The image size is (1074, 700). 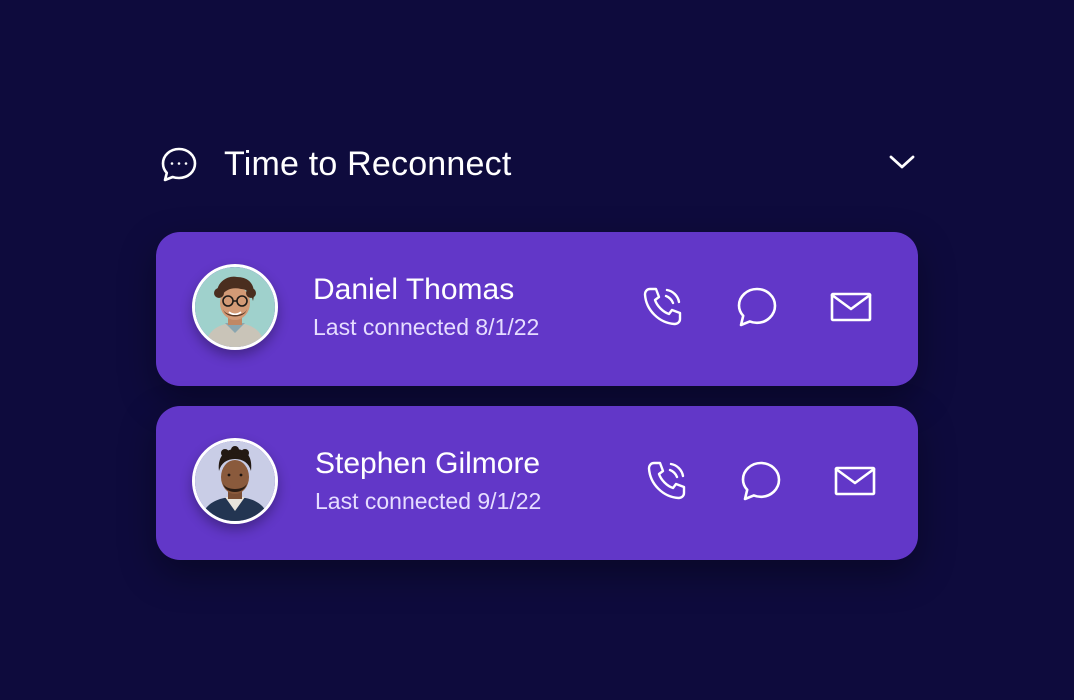 I want to click on contact-name: Stephen Gilmore, so click(x=428, y=463).